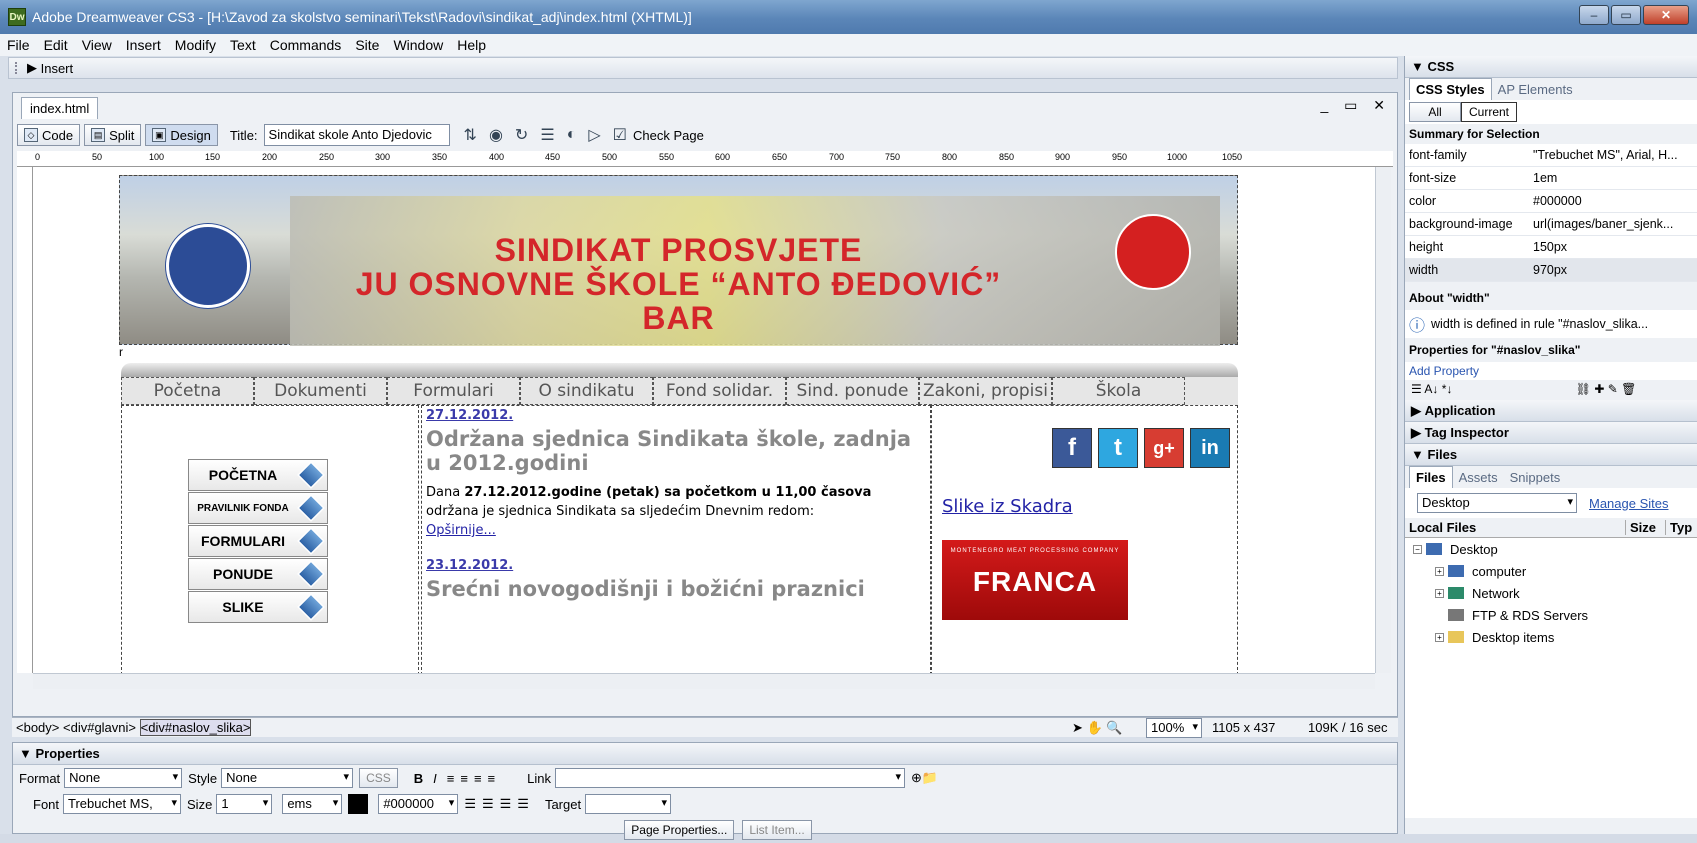 The image size is (1697, 843). Describe the element at coordinates (99, 727) in the screenshot. I see `tag-div-glavni: <div#glavni>` at that location.